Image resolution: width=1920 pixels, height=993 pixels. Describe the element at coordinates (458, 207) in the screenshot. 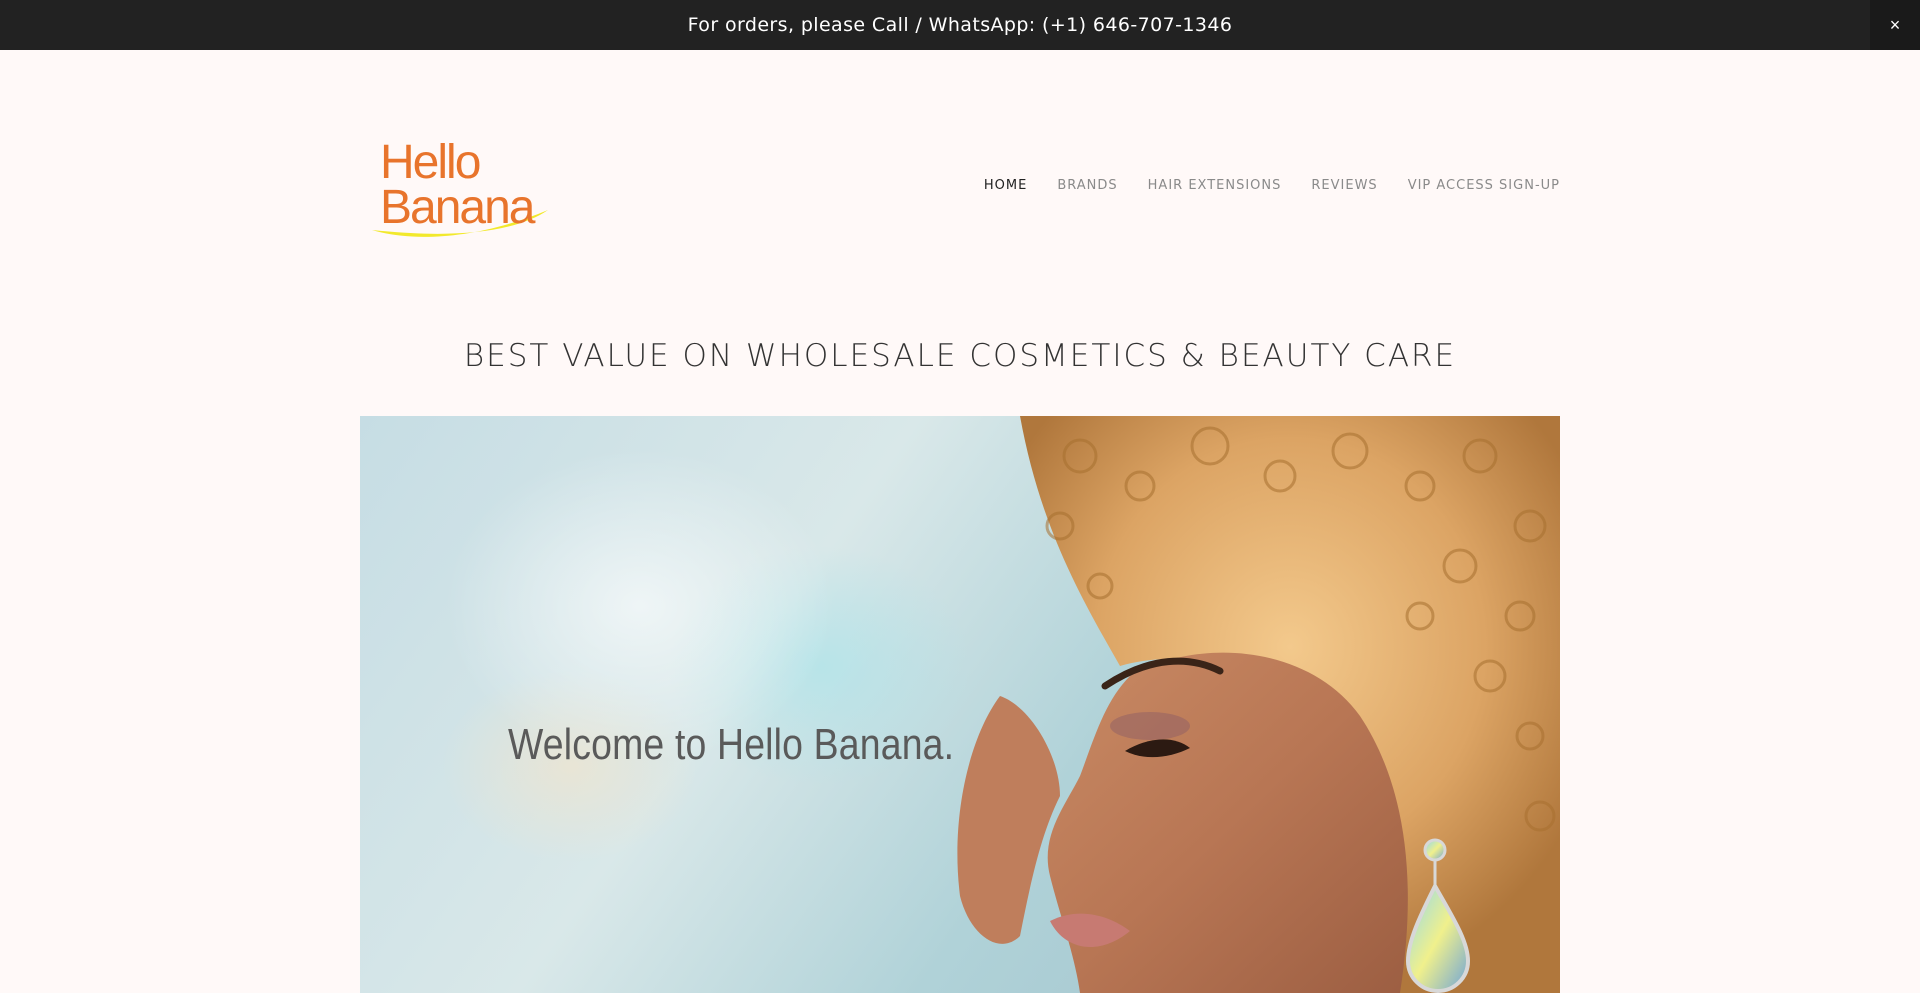

I see `logo-text-banana: Banana` at that location.